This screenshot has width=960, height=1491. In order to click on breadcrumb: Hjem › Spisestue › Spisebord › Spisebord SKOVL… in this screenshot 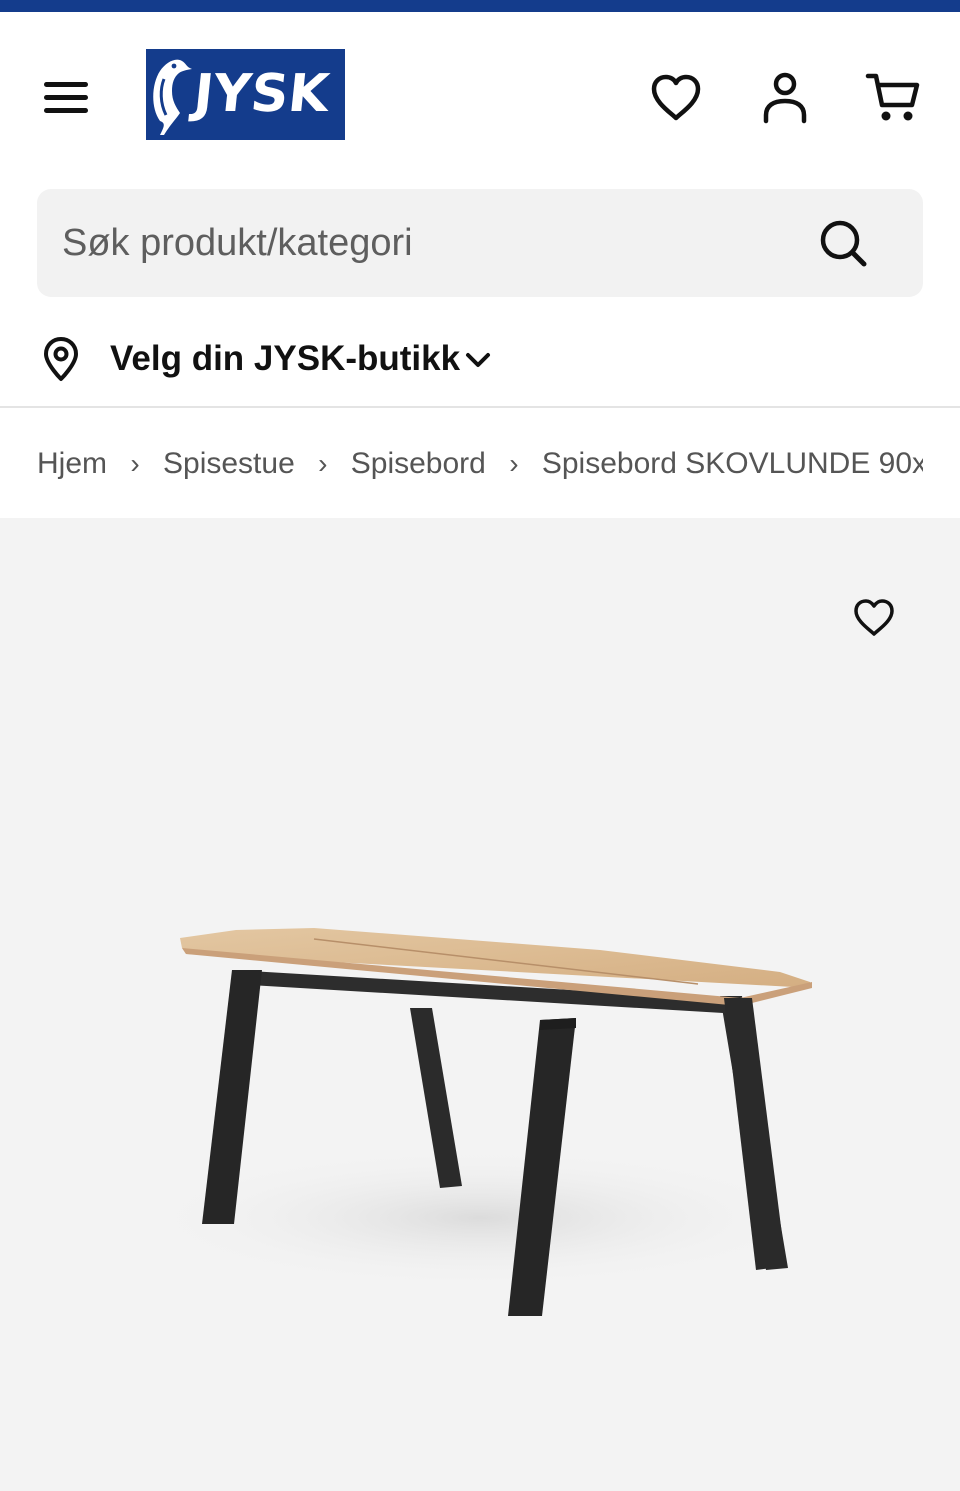, I will do `click(480, 464)`.